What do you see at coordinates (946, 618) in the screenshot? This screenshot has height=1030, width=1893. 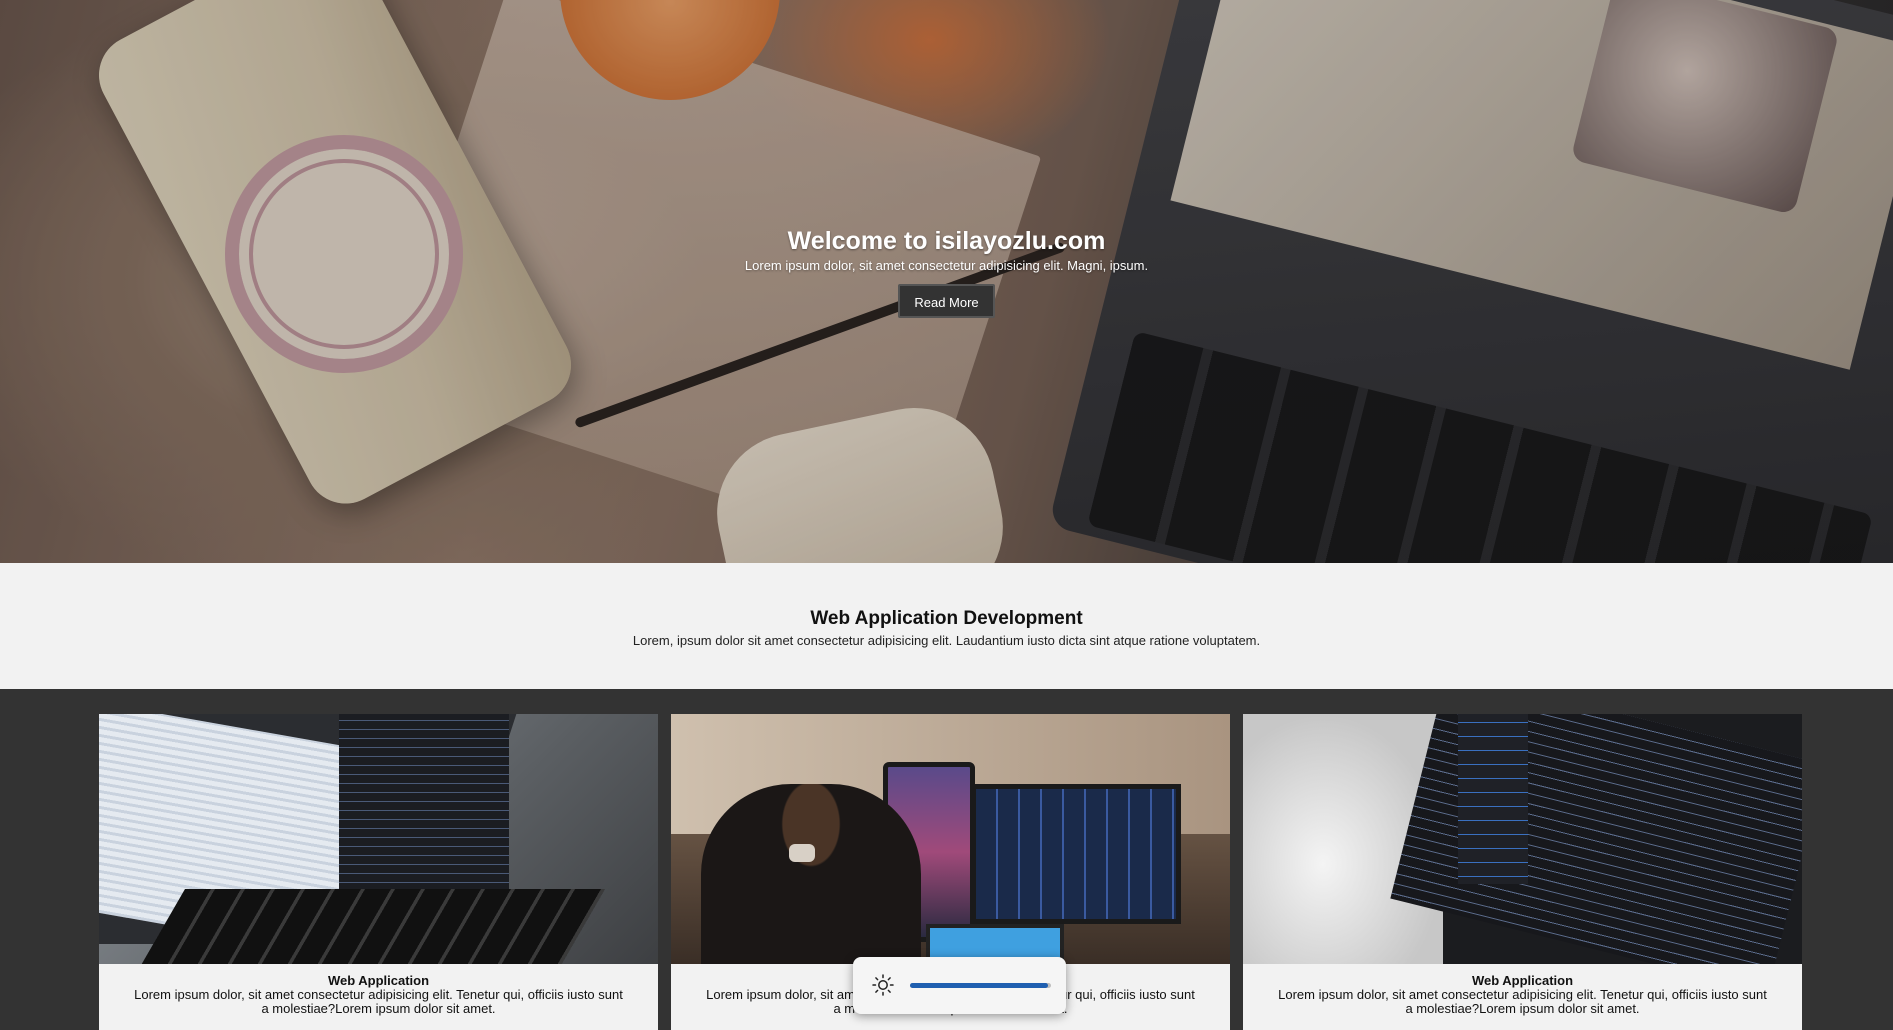 I see `section-title: Web Application Development` at bounding box center [946, 618].